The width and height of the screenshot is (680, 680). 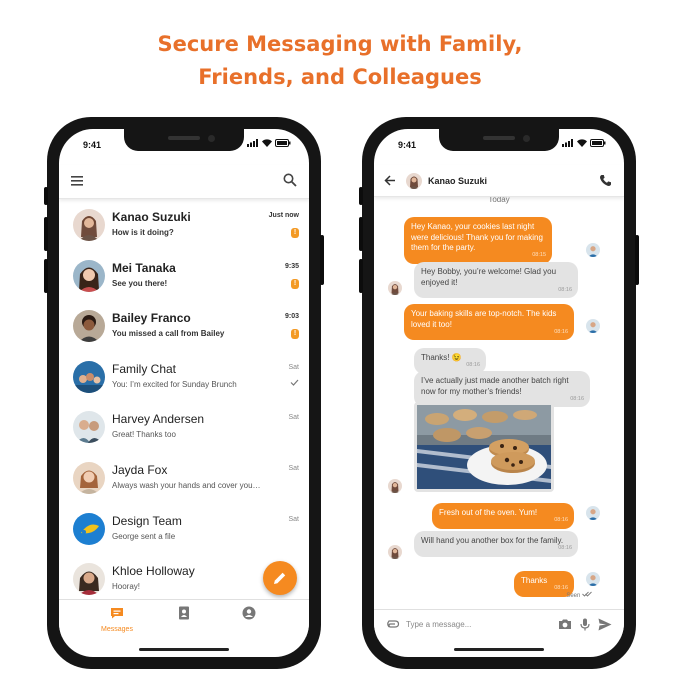 What do you see at coordinates (573, 596) in the screenshot?
I see `seen-label: Seen` at bounding box center [573, 596].